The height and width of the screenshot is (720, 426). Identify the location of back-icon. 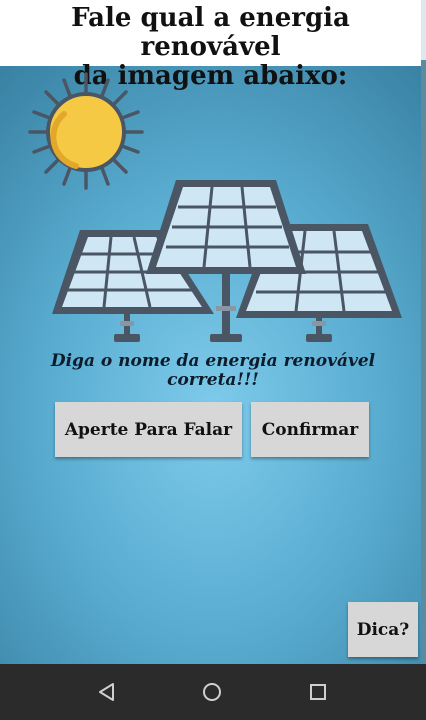
(107, 692).